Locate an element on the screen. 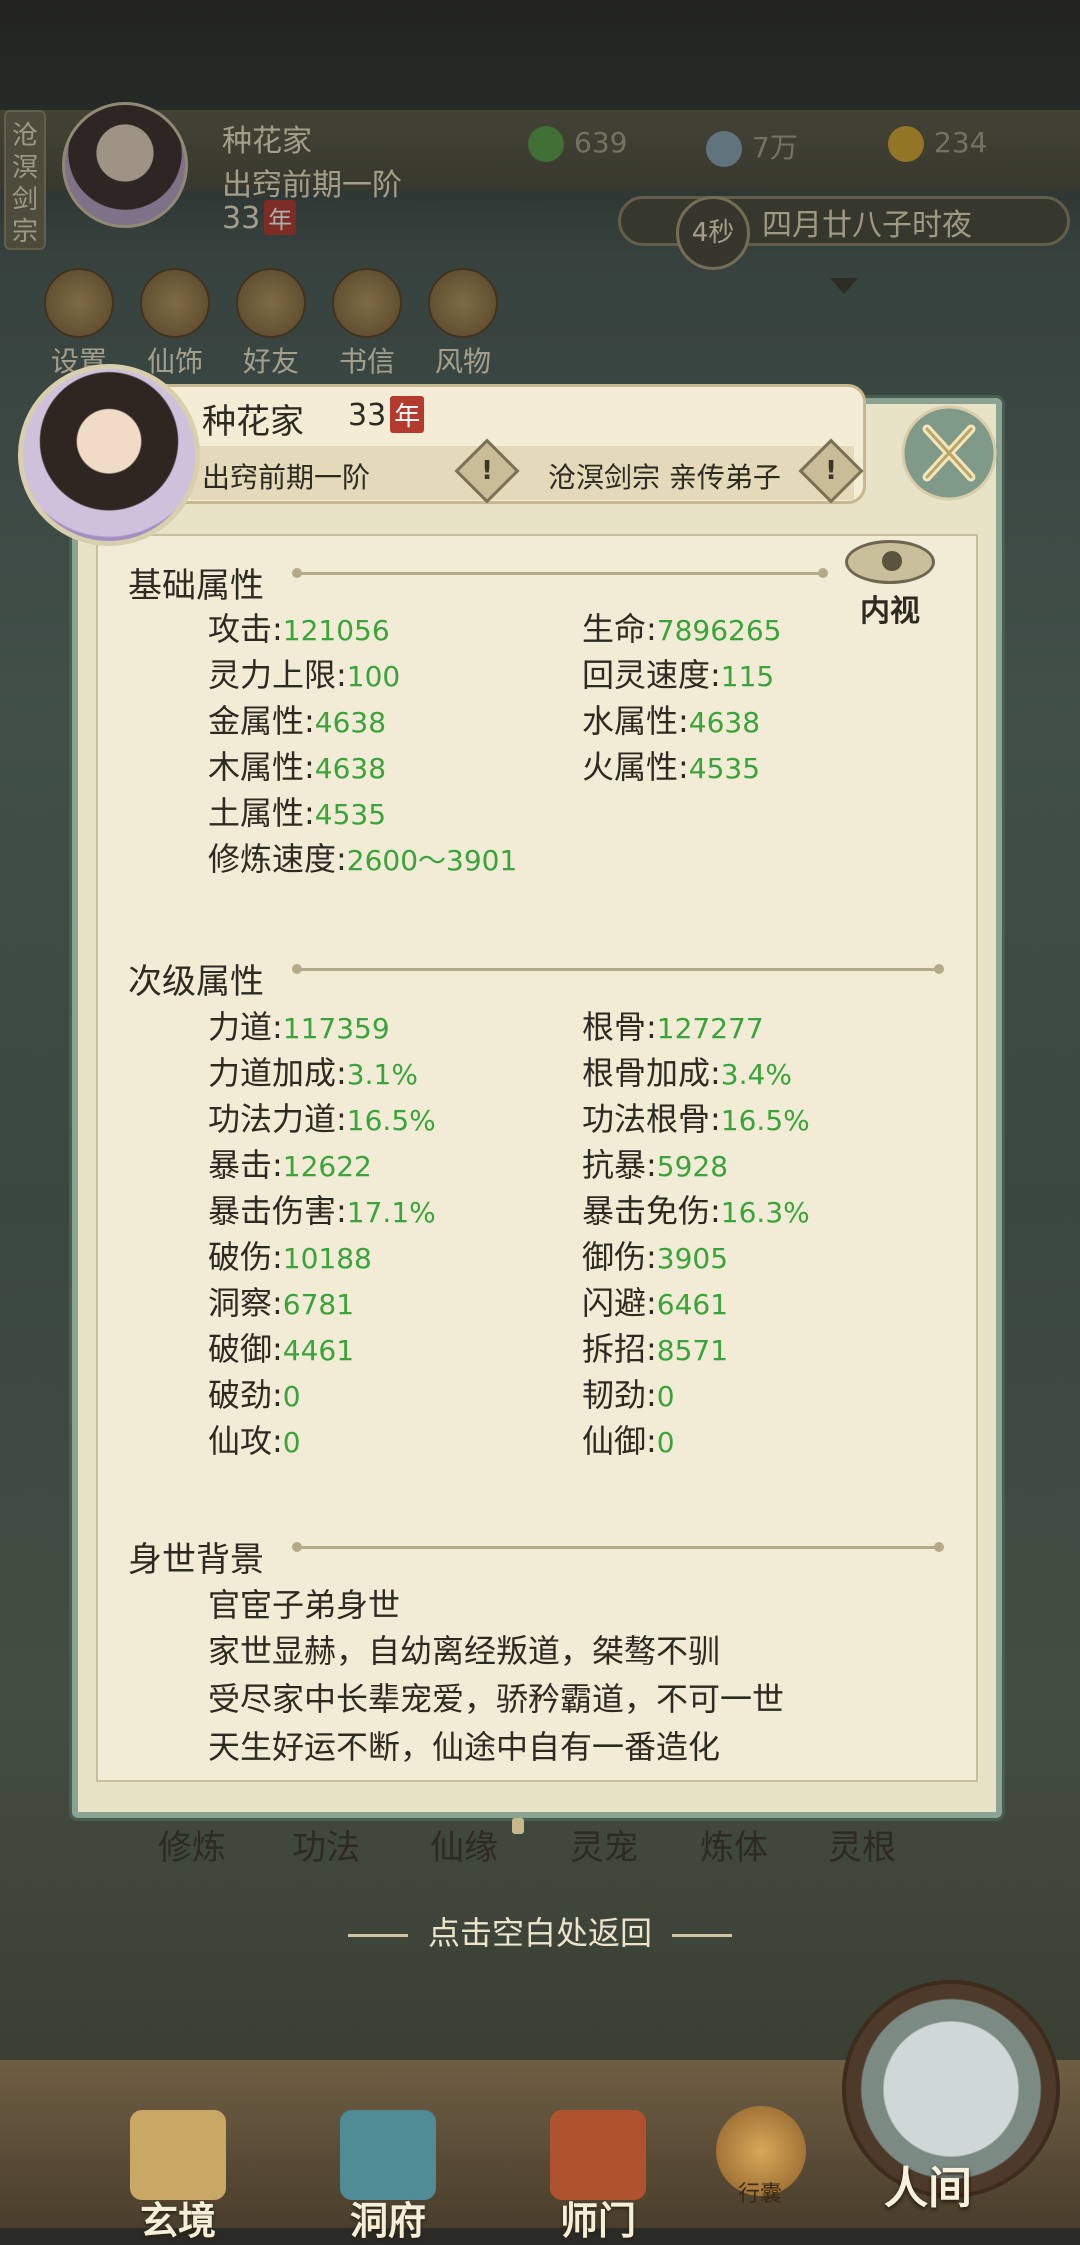 The image size is (1080, 2245). inner-view-button: 内视 is located at coordinates (890, 584).